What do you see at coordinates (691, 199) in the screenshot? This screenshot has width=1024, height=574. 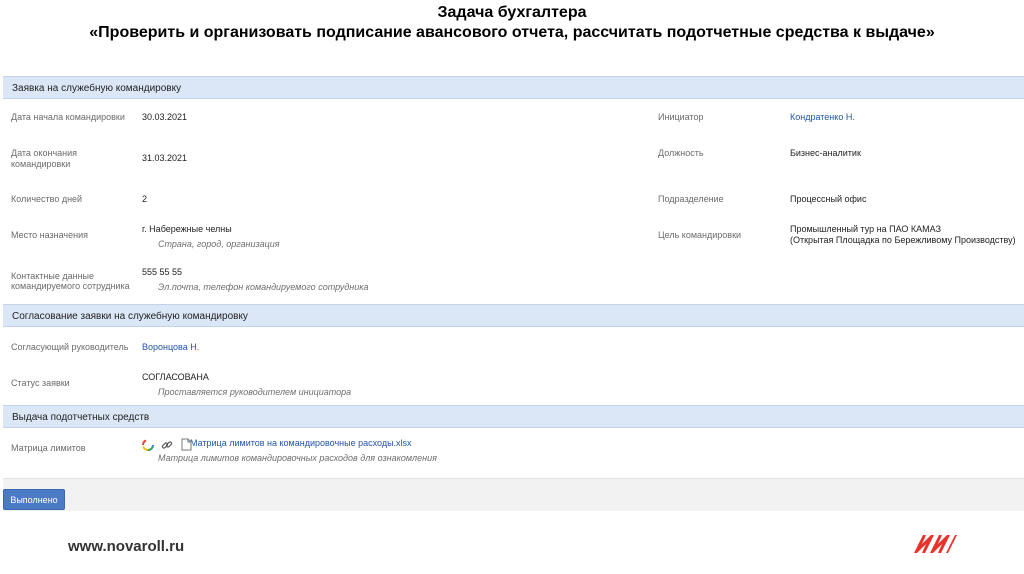 I see `department-label: Подразделение` at bounding box center [691, 199].